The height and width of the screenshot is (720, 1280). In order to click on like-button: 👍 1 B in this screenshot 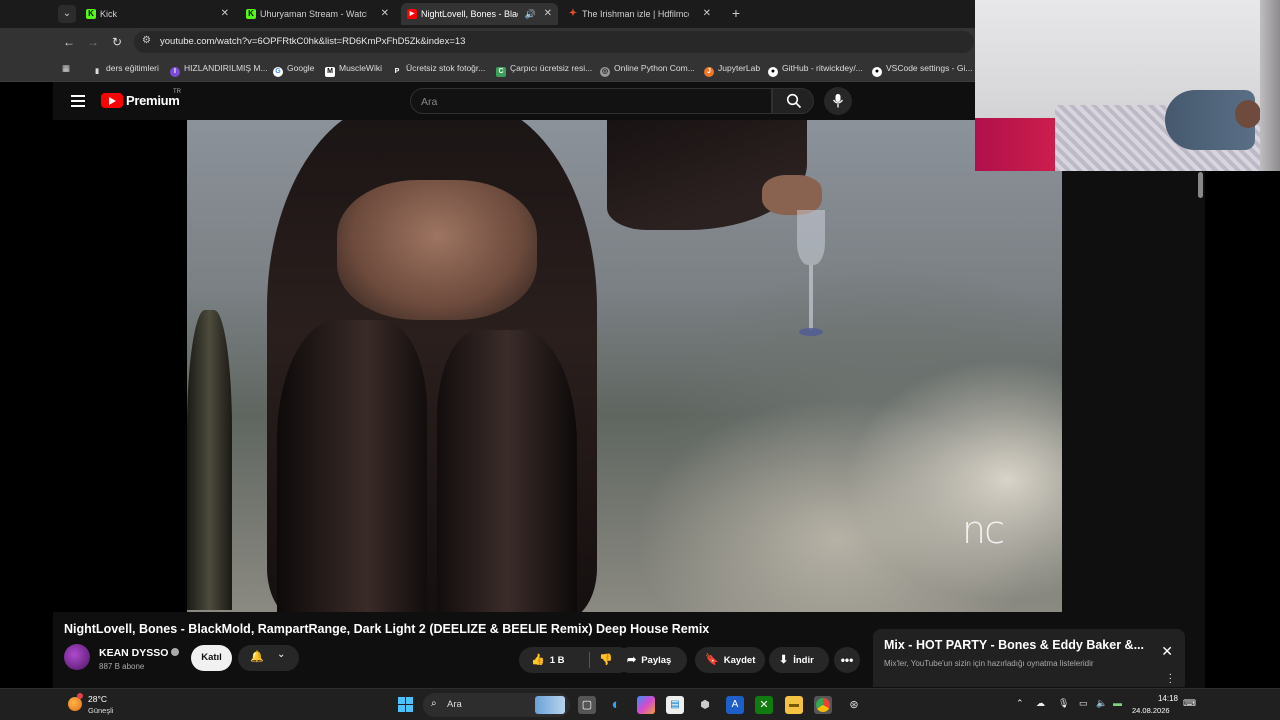, I will do `click(548, 660)`.